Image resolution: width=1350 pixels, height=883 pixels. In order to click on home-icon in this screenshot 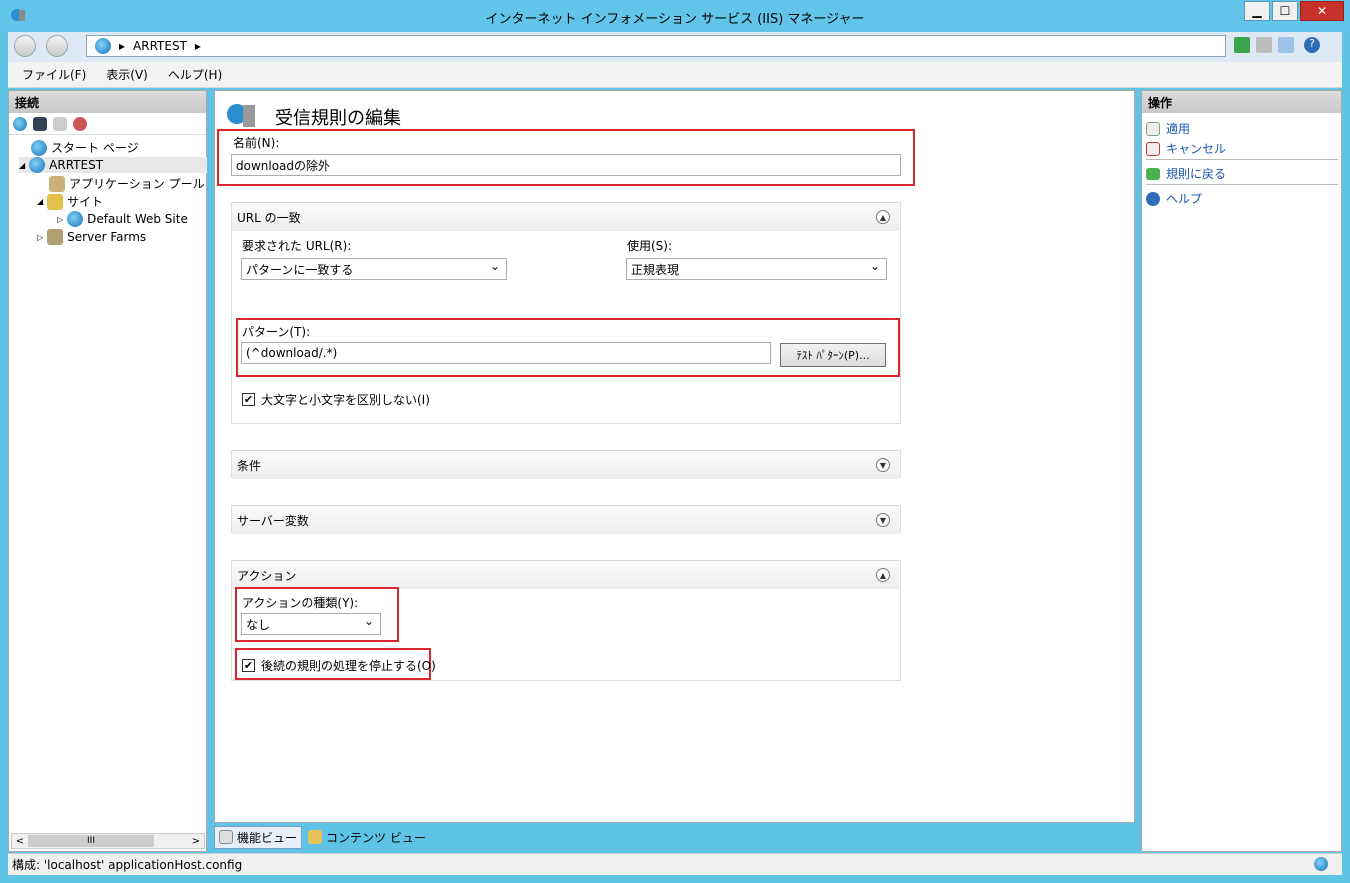, I will do `click(1286, 45)`.